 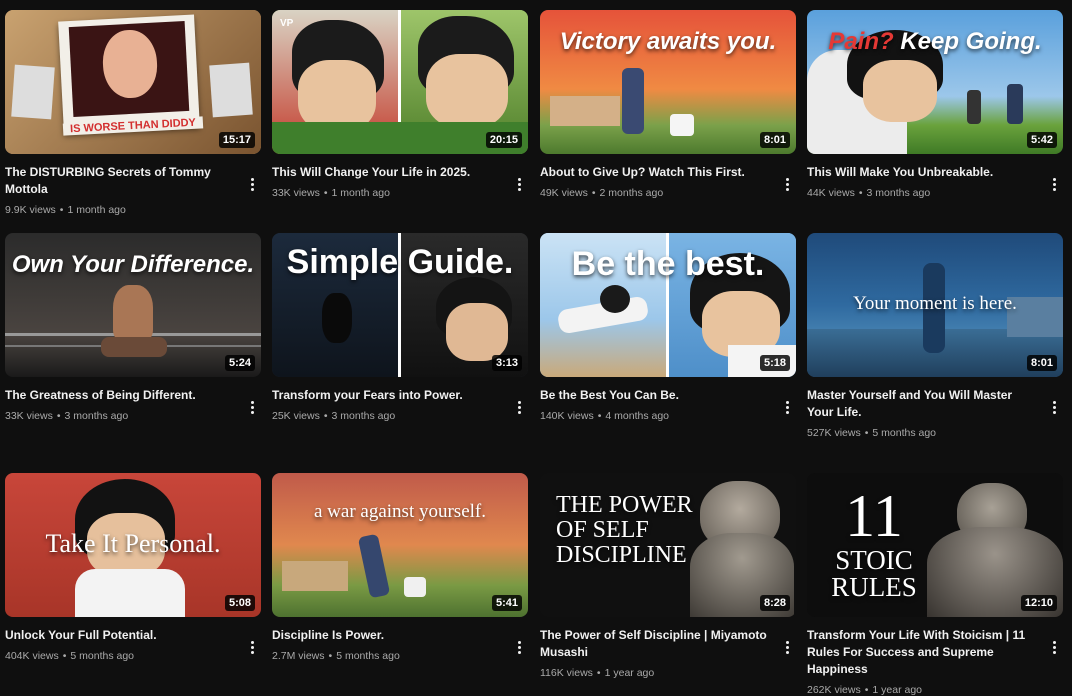 I want to click on video-title: Unlock Your Full Potential., so click(x=121, y=635).